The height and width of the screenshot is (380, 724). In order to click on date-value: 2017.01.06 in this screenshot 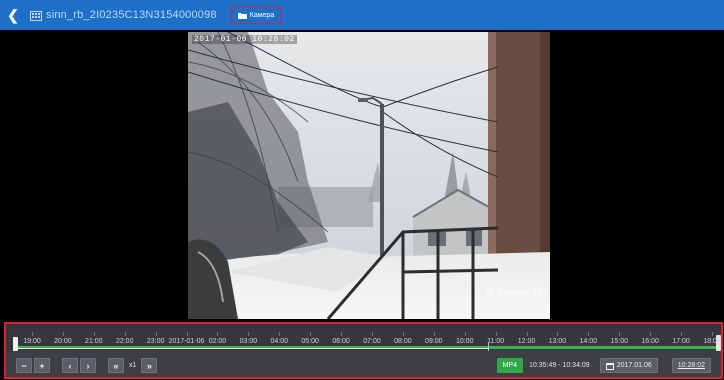, I will do `click(634, 365)`.